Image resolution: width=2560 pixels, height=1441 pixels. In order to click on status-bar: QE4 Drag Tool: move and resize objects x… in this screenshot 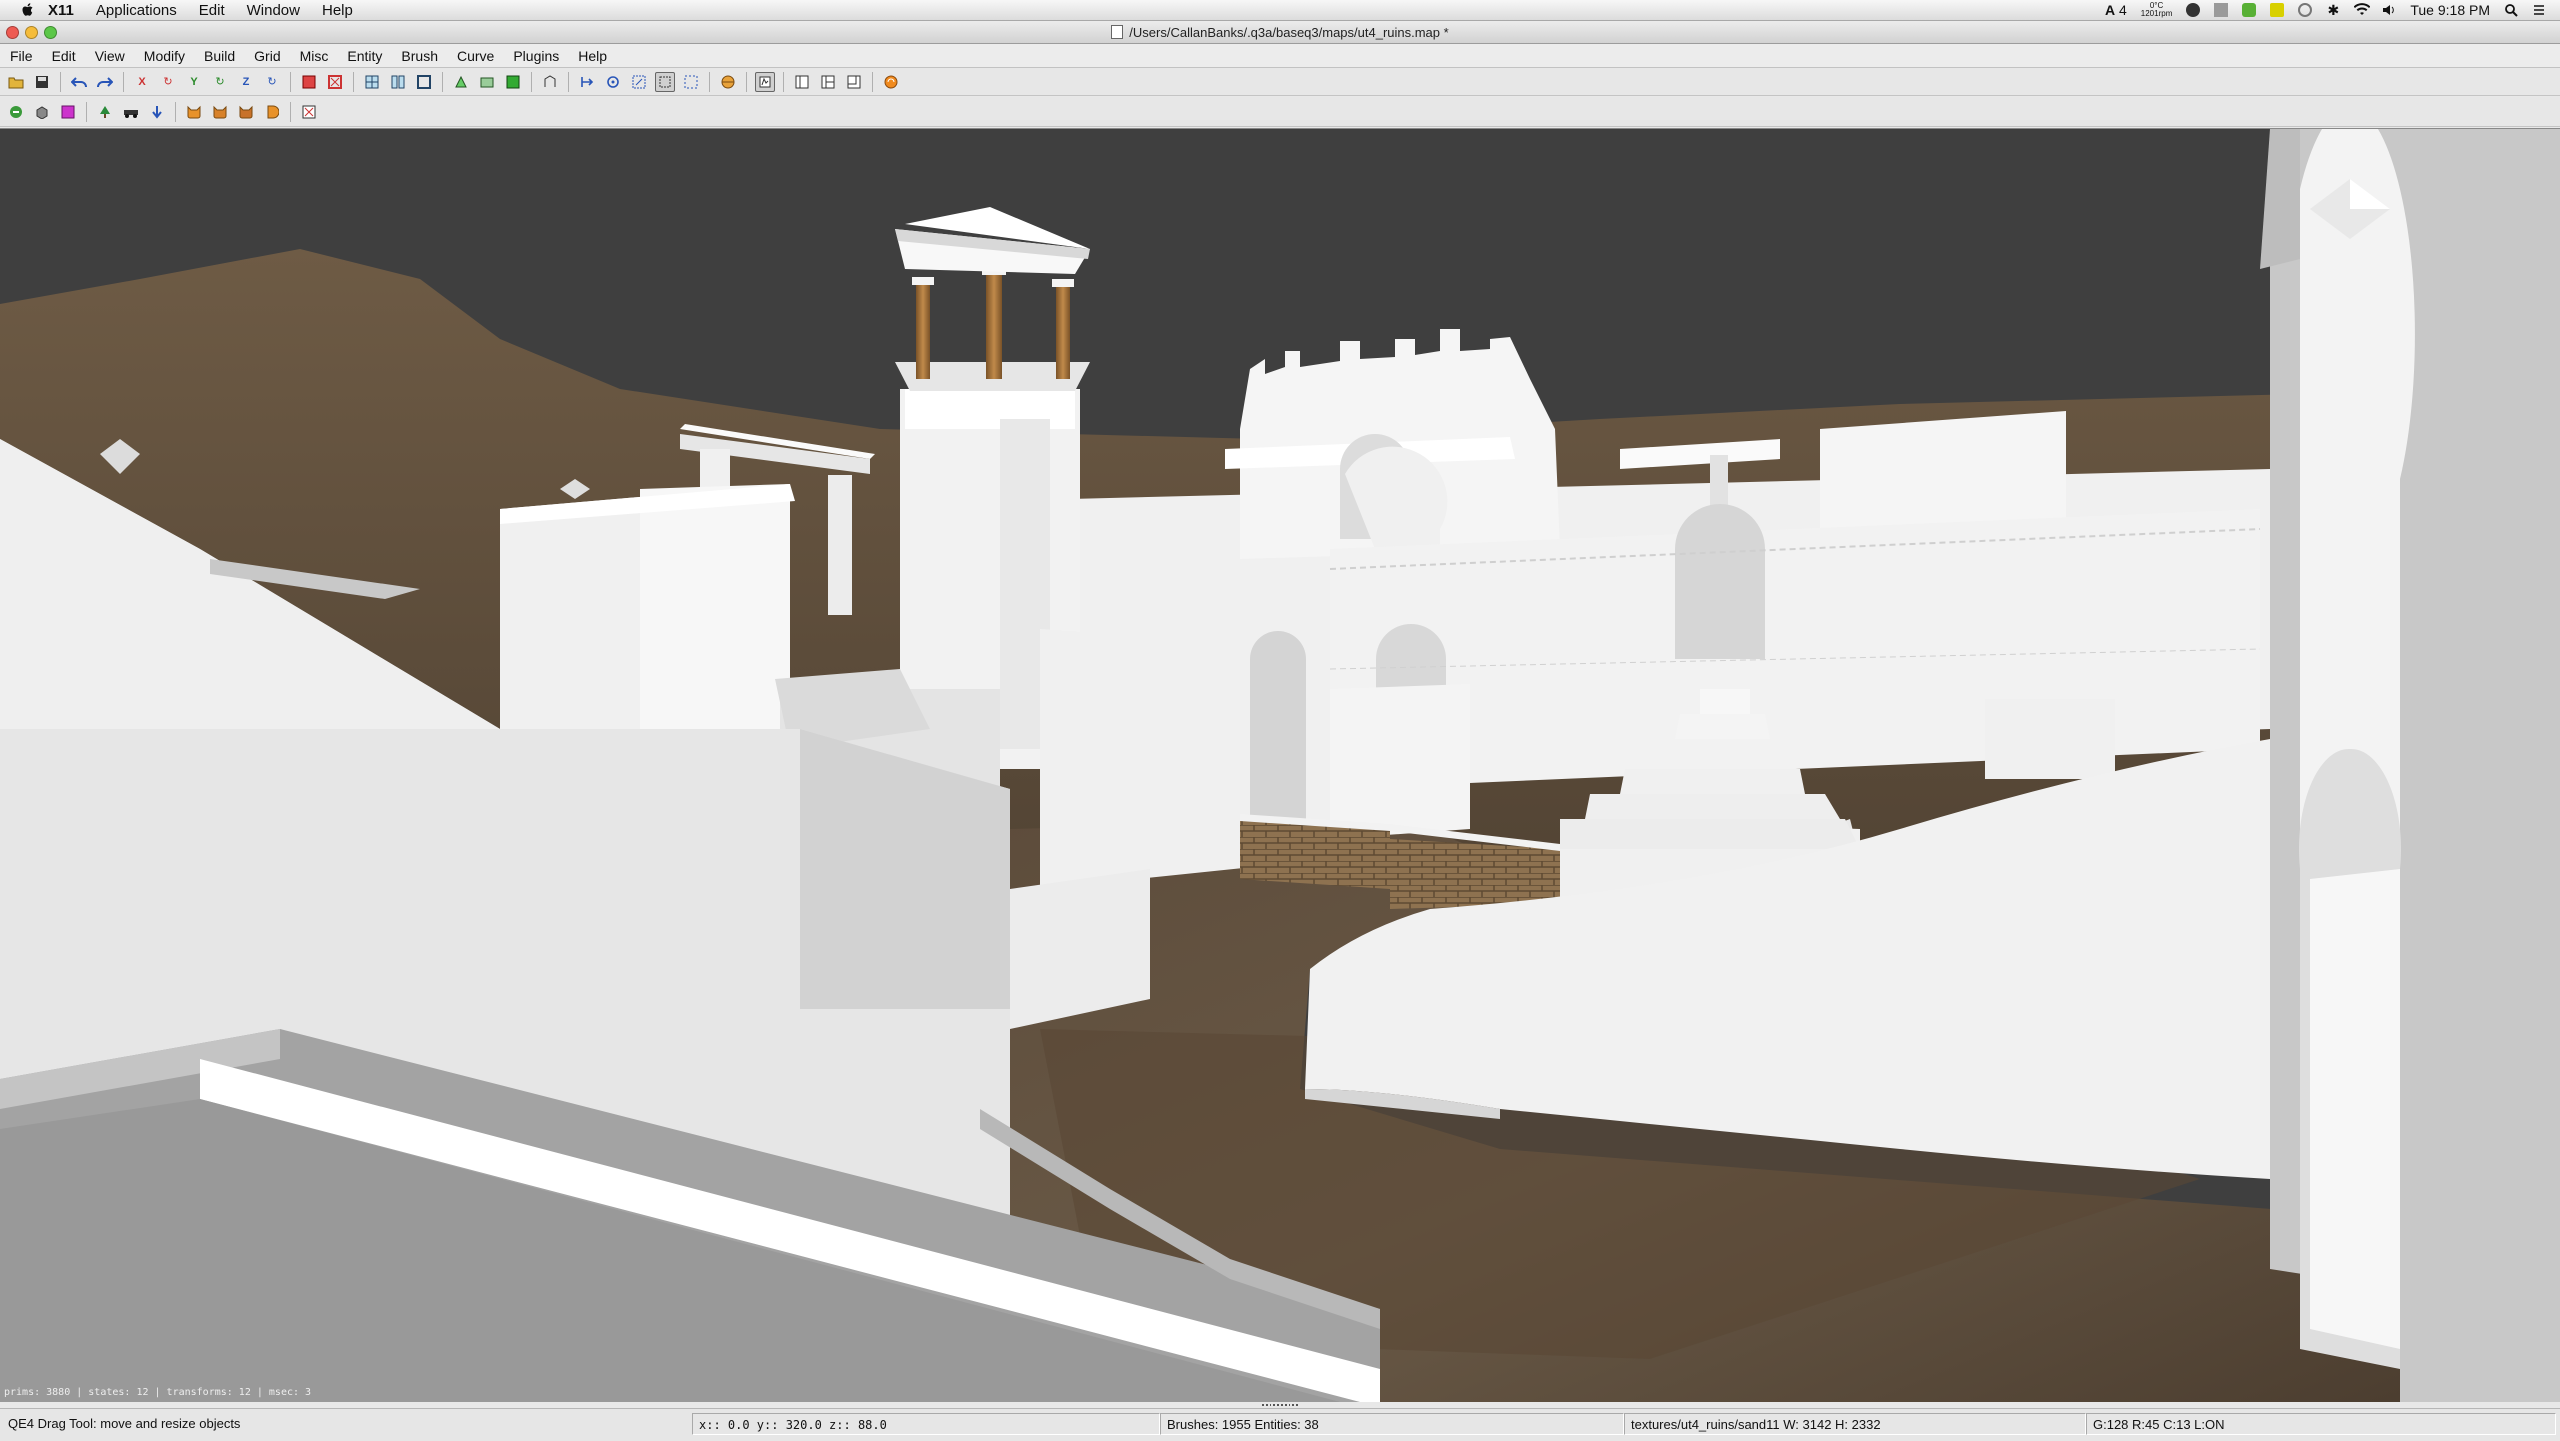, I will do `click(1280, 1424)`.